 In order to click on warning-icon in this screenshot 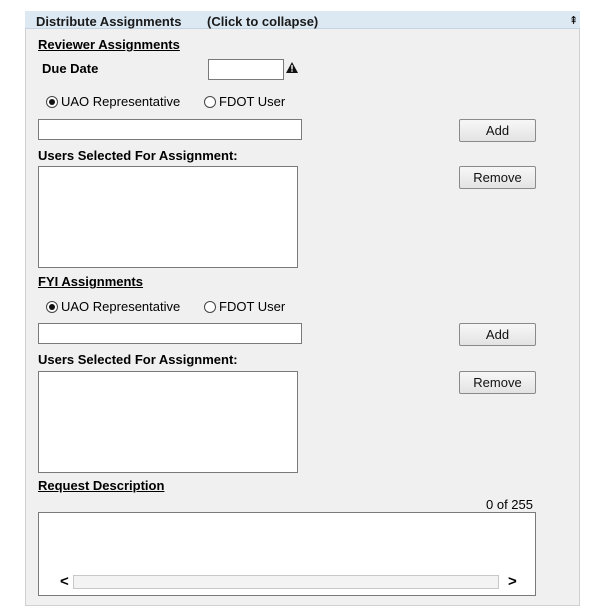, I will do `click(292, 67)`.